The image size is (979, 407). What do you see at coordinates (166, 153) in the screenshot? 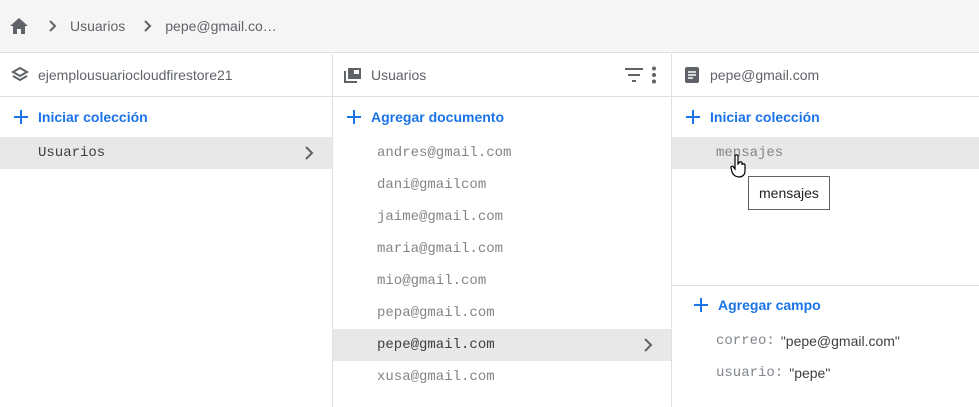
I see `collection-item-usuarios: Usuarios` at bounding box center [166, 153].